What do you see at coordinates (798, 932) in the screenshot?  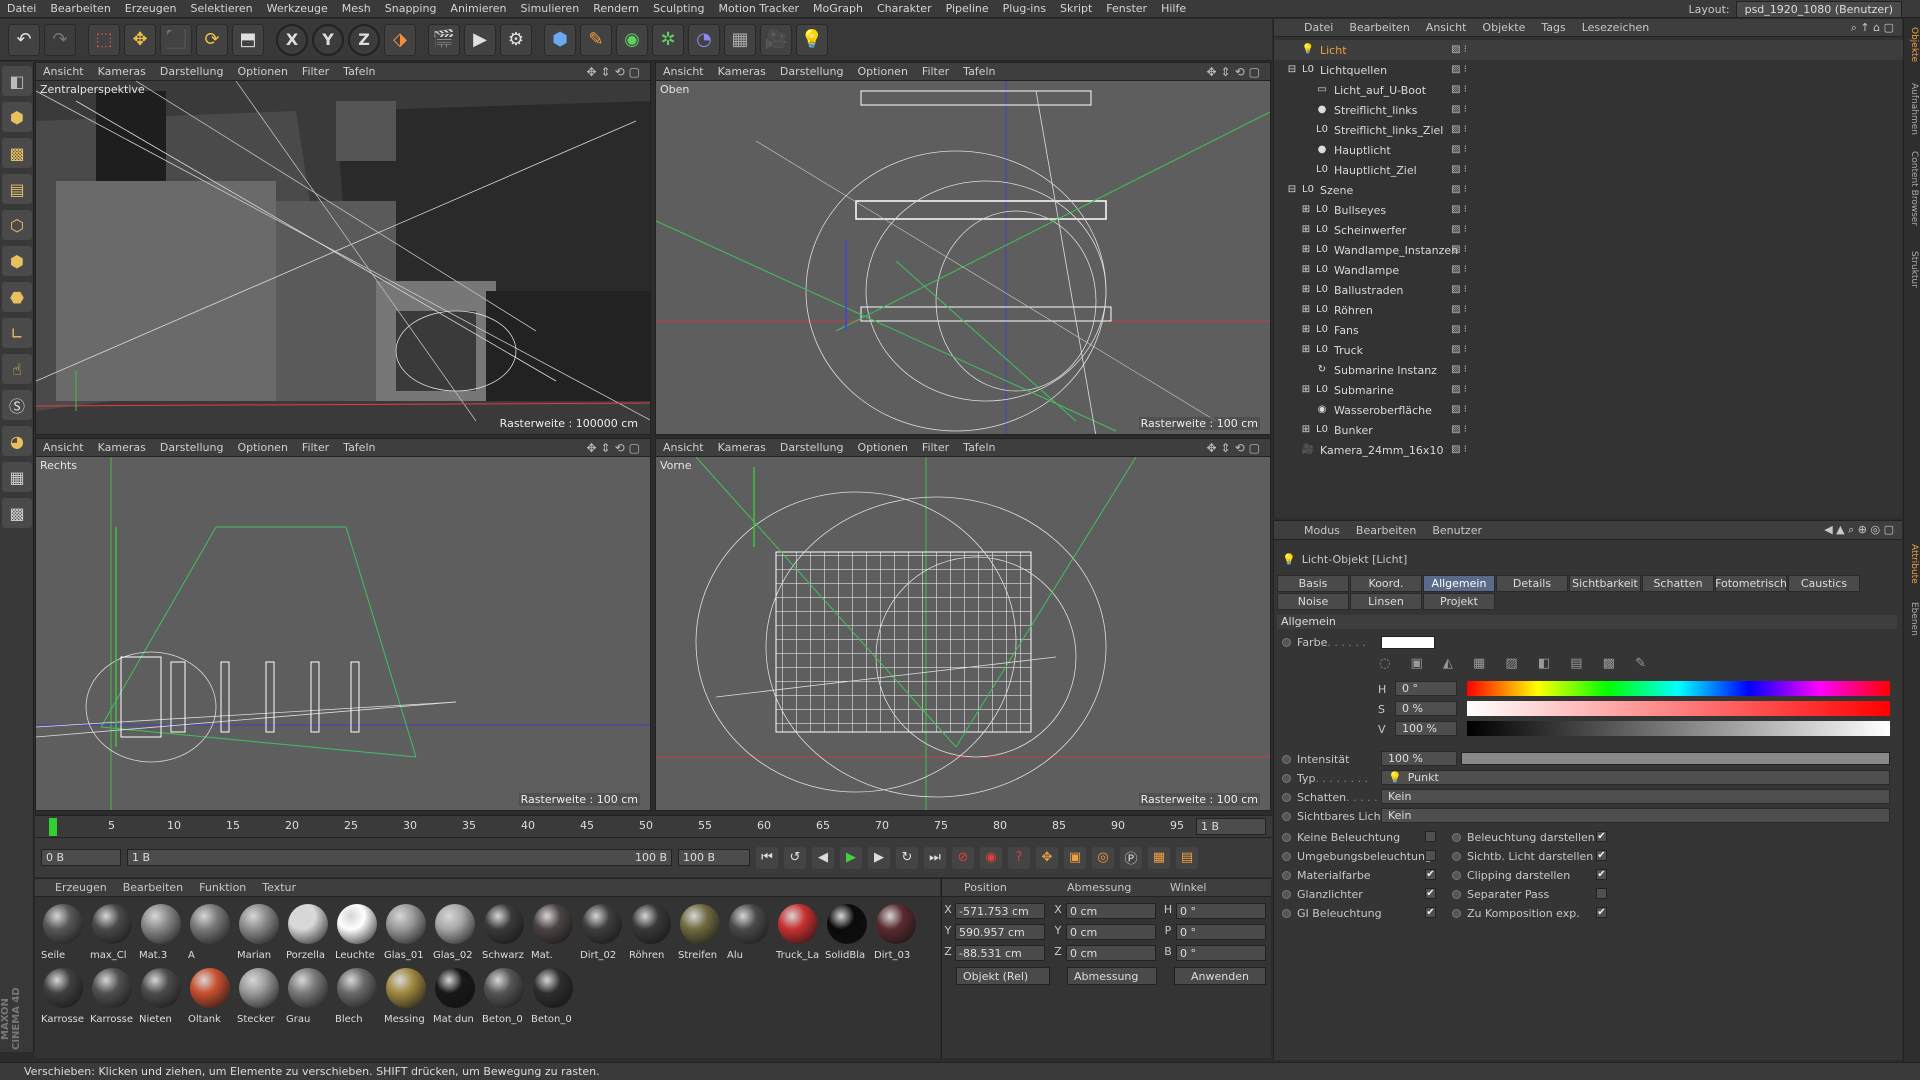 I see `material-swatch: Truck_La` at bounding box center [798, 932].